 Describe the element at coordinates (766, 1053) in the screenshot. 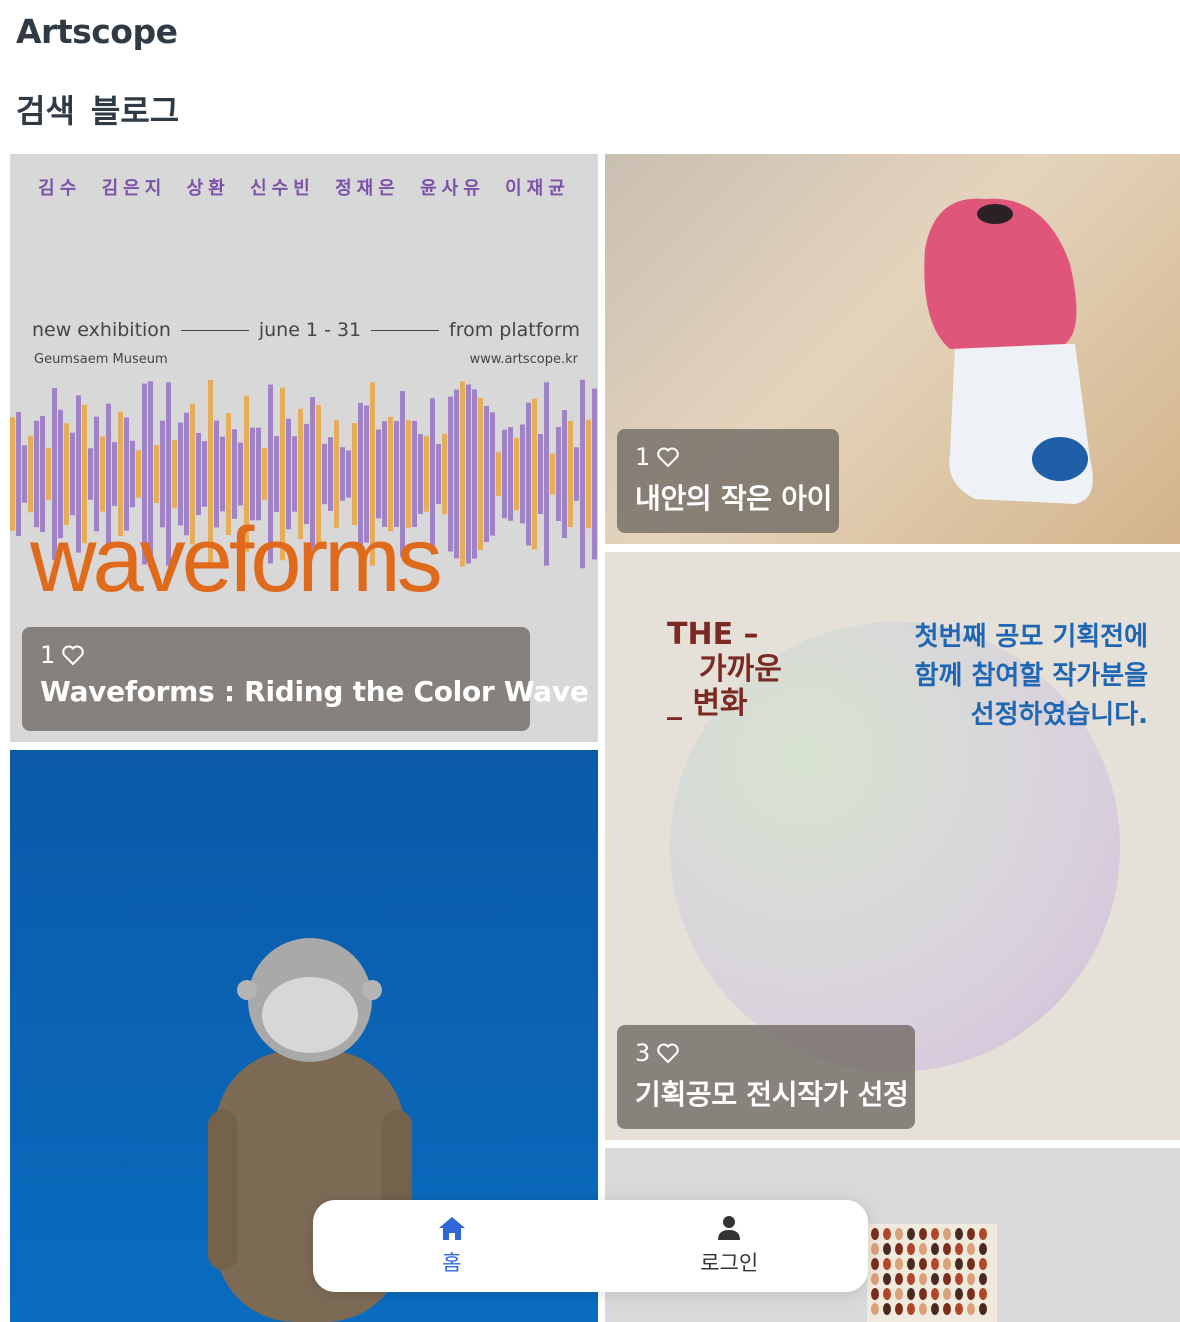

I see `like-count: 3` at that location.